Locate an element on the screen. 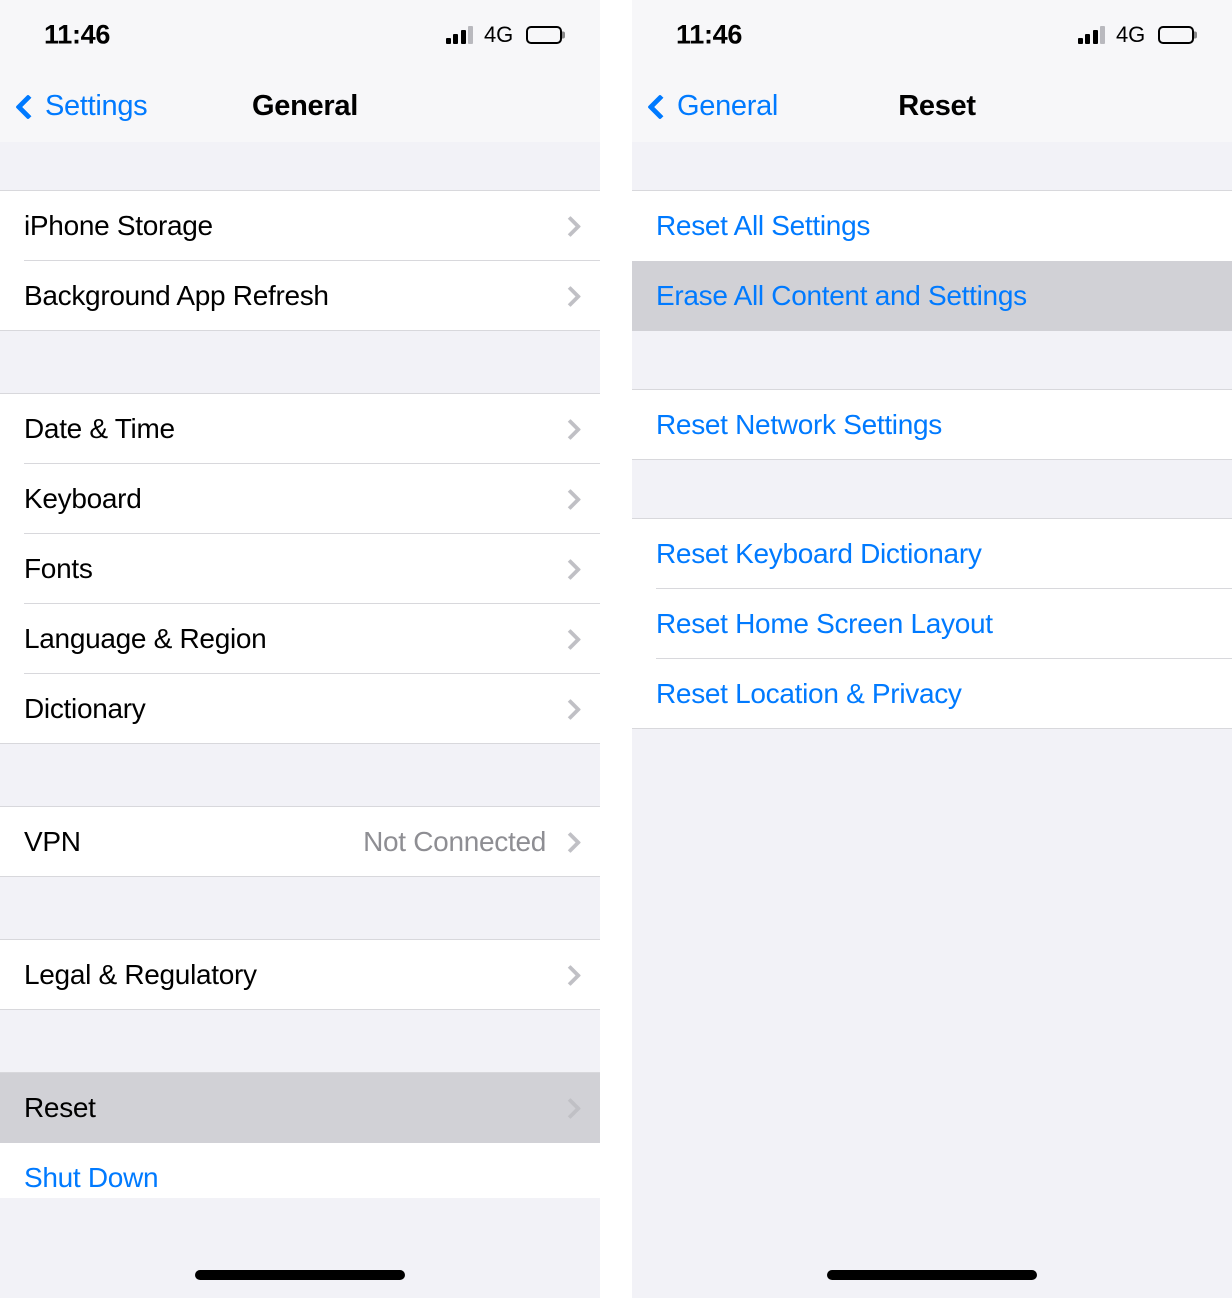 Image resolution: width=1232 pixels, height=1298 pixels. table-row: iPhone Storage is located at coordinates (300, 226).